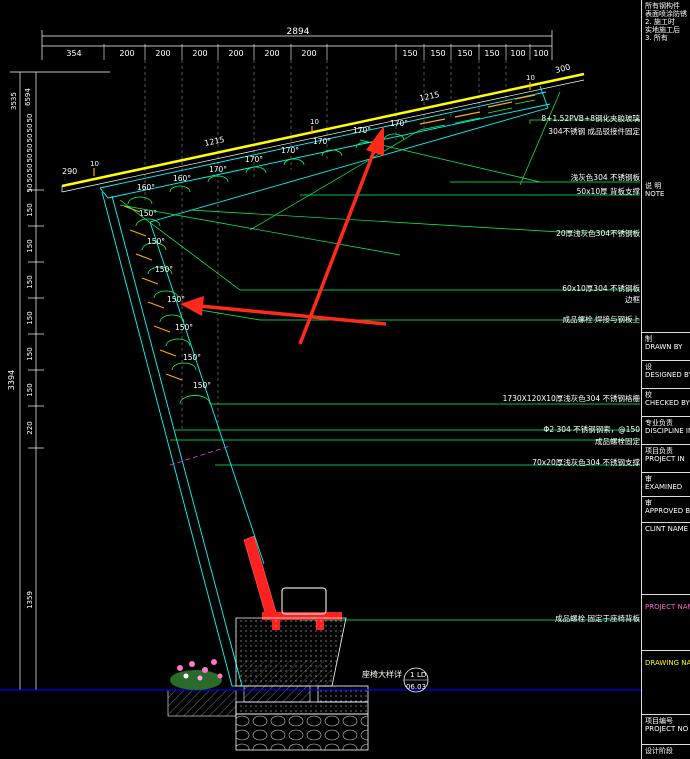 This screenshot has width=690, height=759. What do you see at coordinates (272, 155) in the screenshot?
I see `roof-angle-labels: 170° 170° 170° 170° 170° 170° 160° 160°` at bounding box center [272, 155].